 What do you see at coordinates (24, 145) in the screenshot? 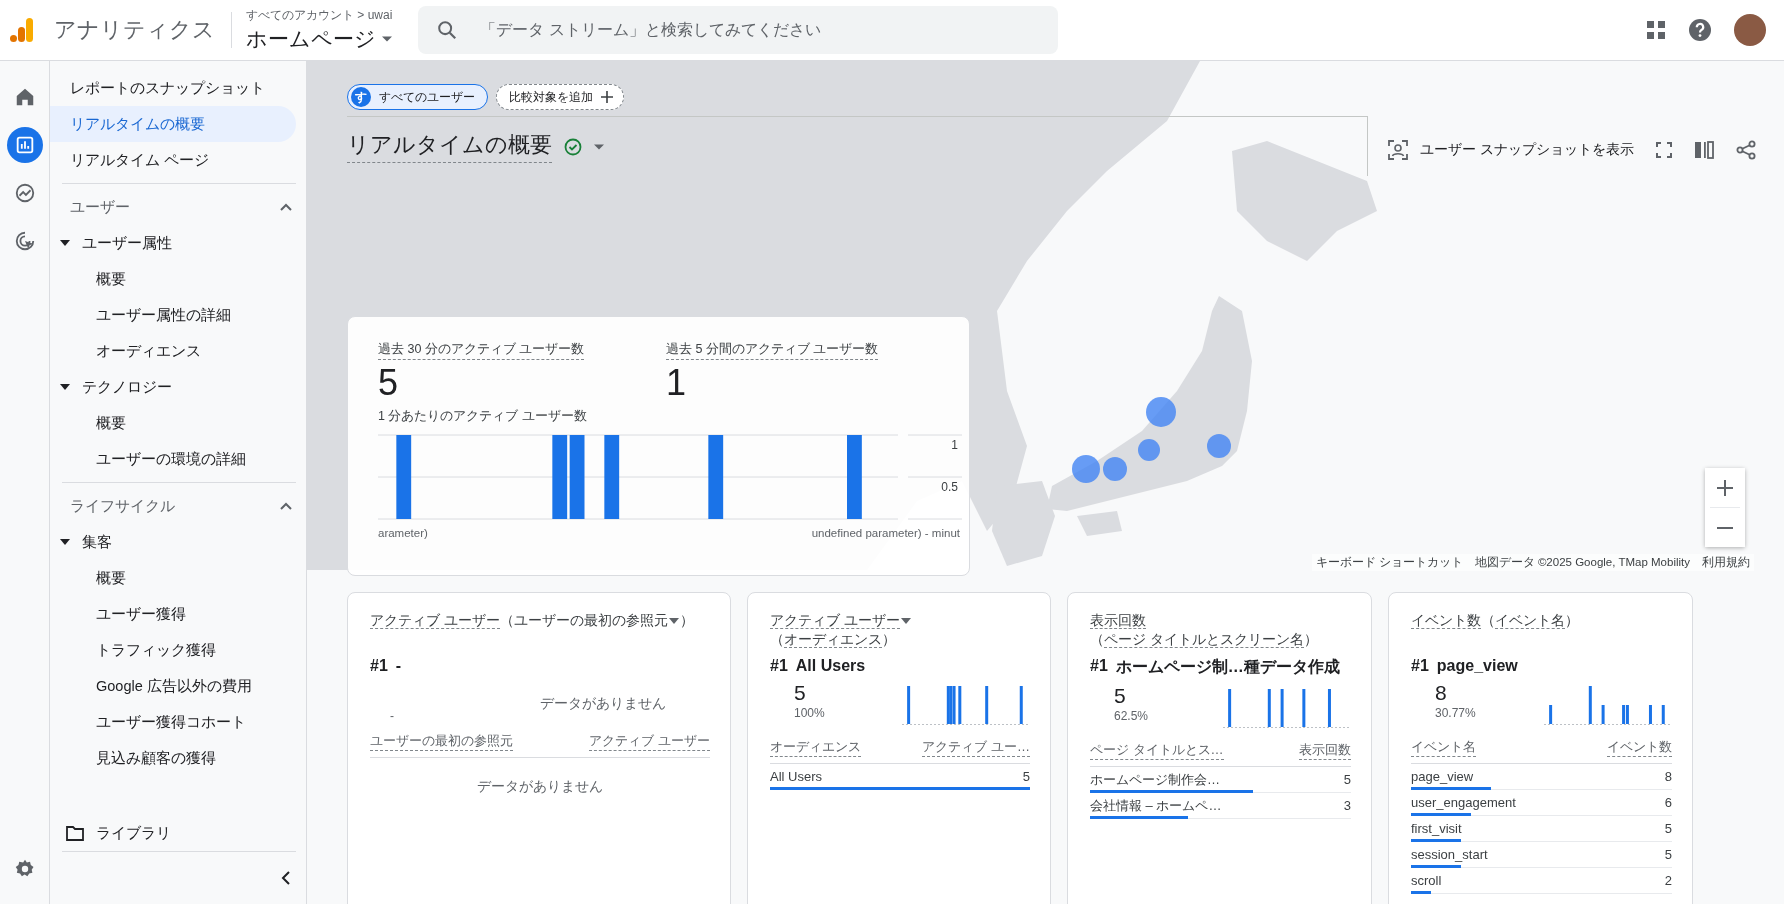
I see `nav-rail-button` at bounding box center [24, 145].